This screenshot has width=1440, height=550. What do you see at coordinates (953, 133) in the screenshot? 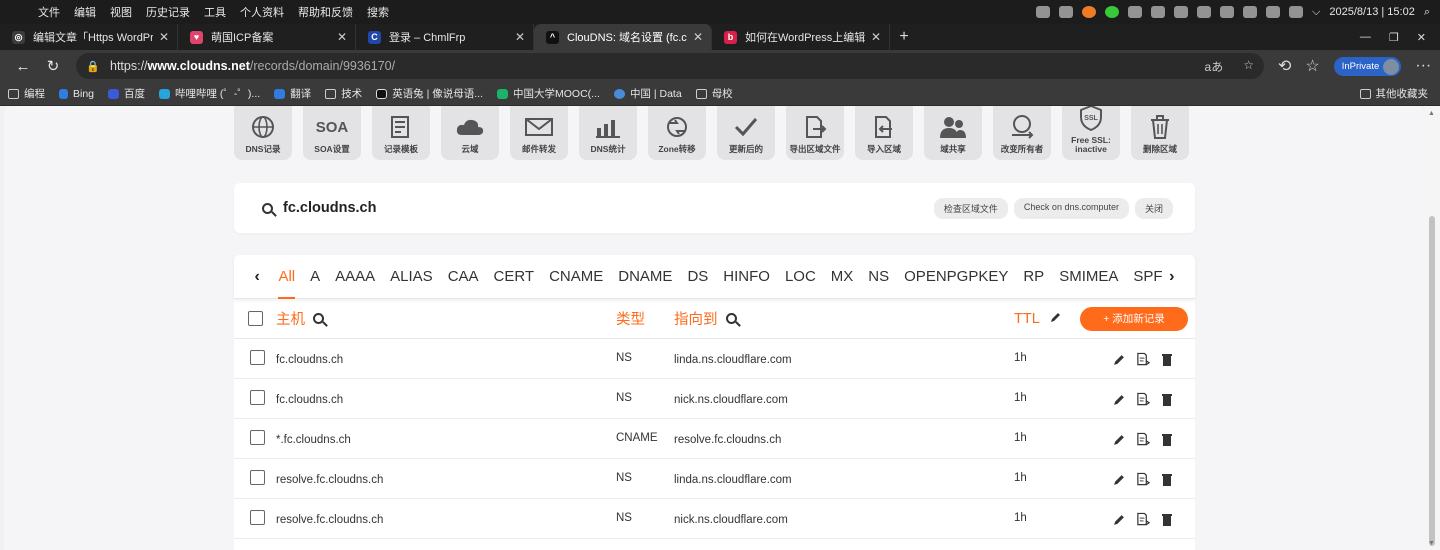
I see `tool-domain-share: 域共享` at bounding box center [953, 133].